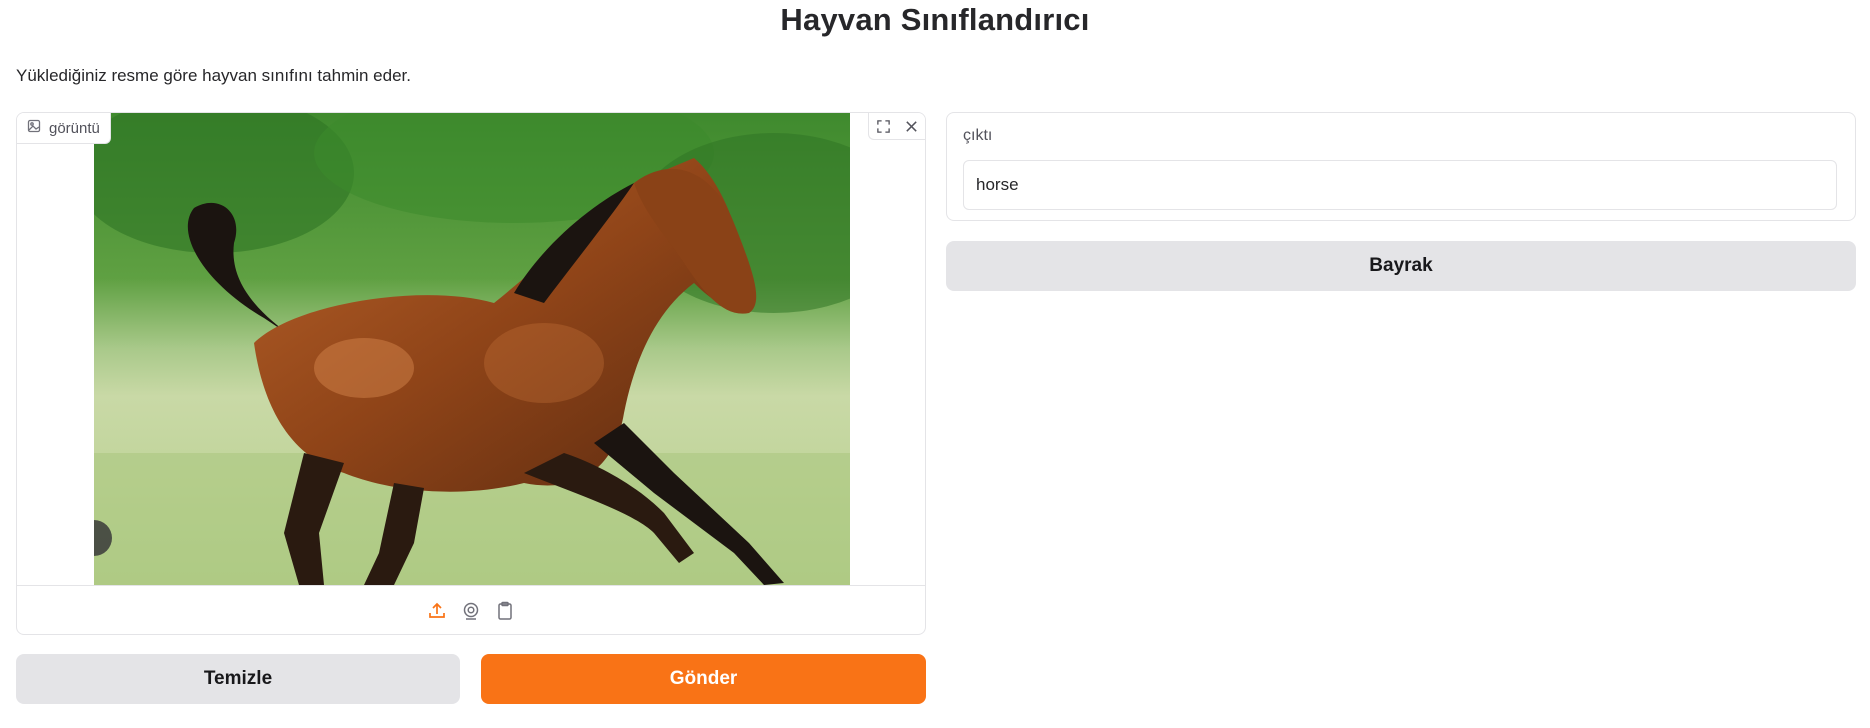  I want to click on close-icon, so click(911, 126).